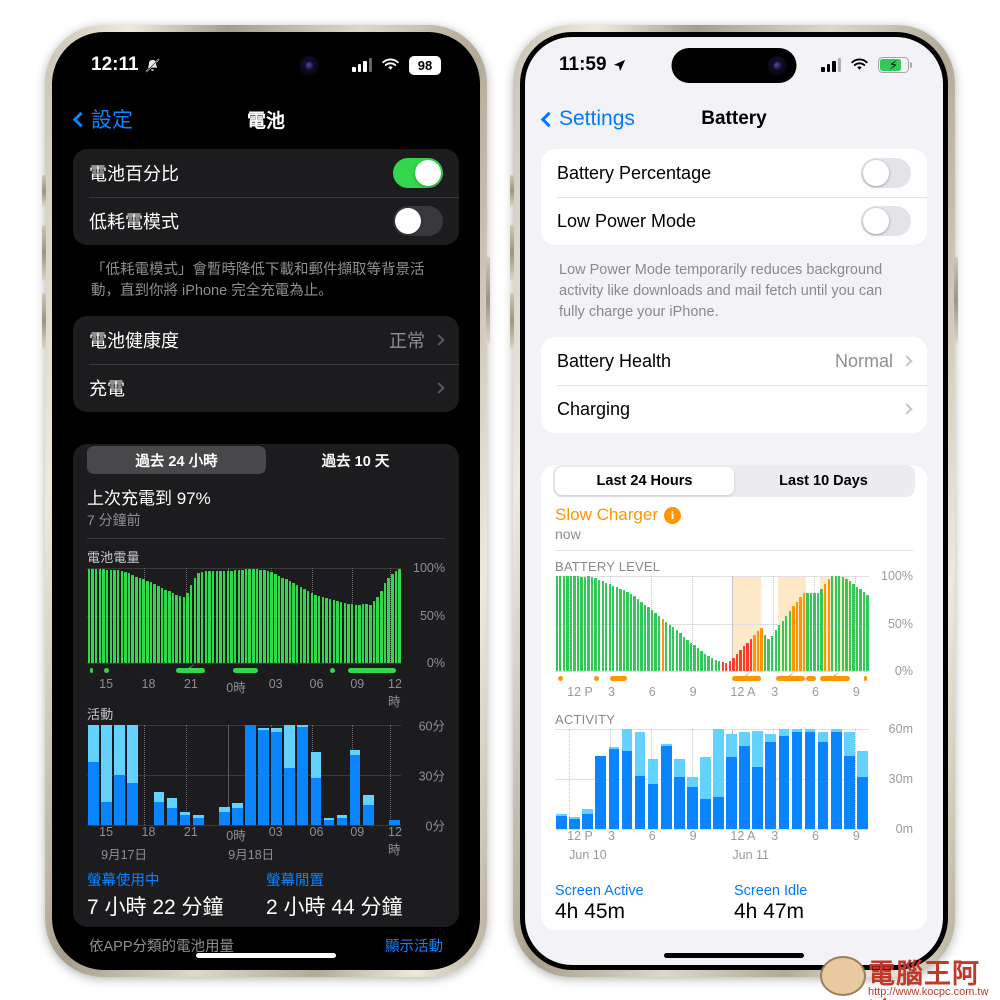 This screenshot has width=1000, height=1000. I want to click on segment-last-10-days-left: 過去 10 天, so click(355, 460).